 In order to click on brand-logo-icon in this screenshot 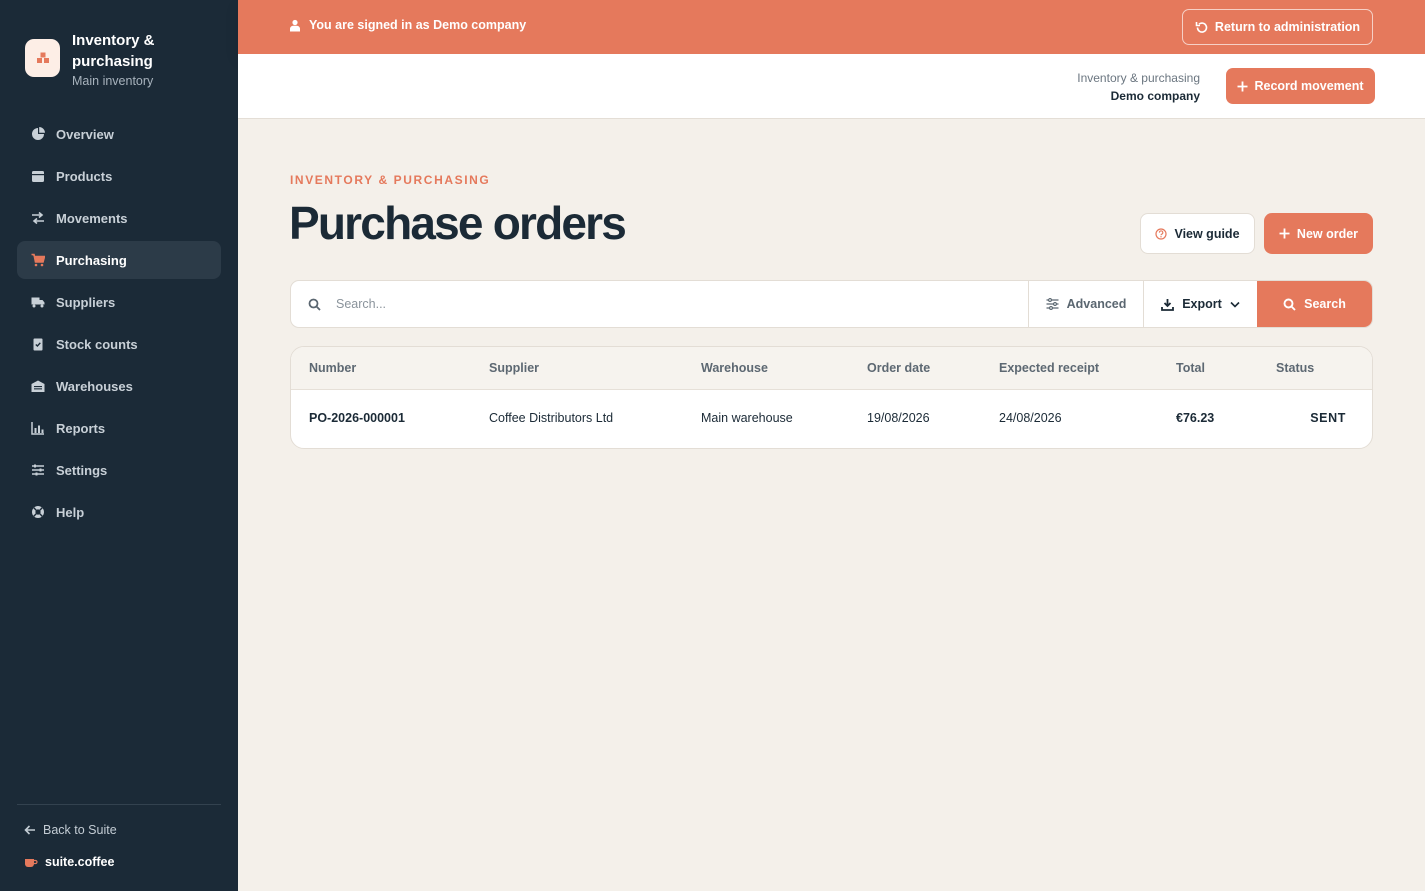, I will do `click(42, 58)`.